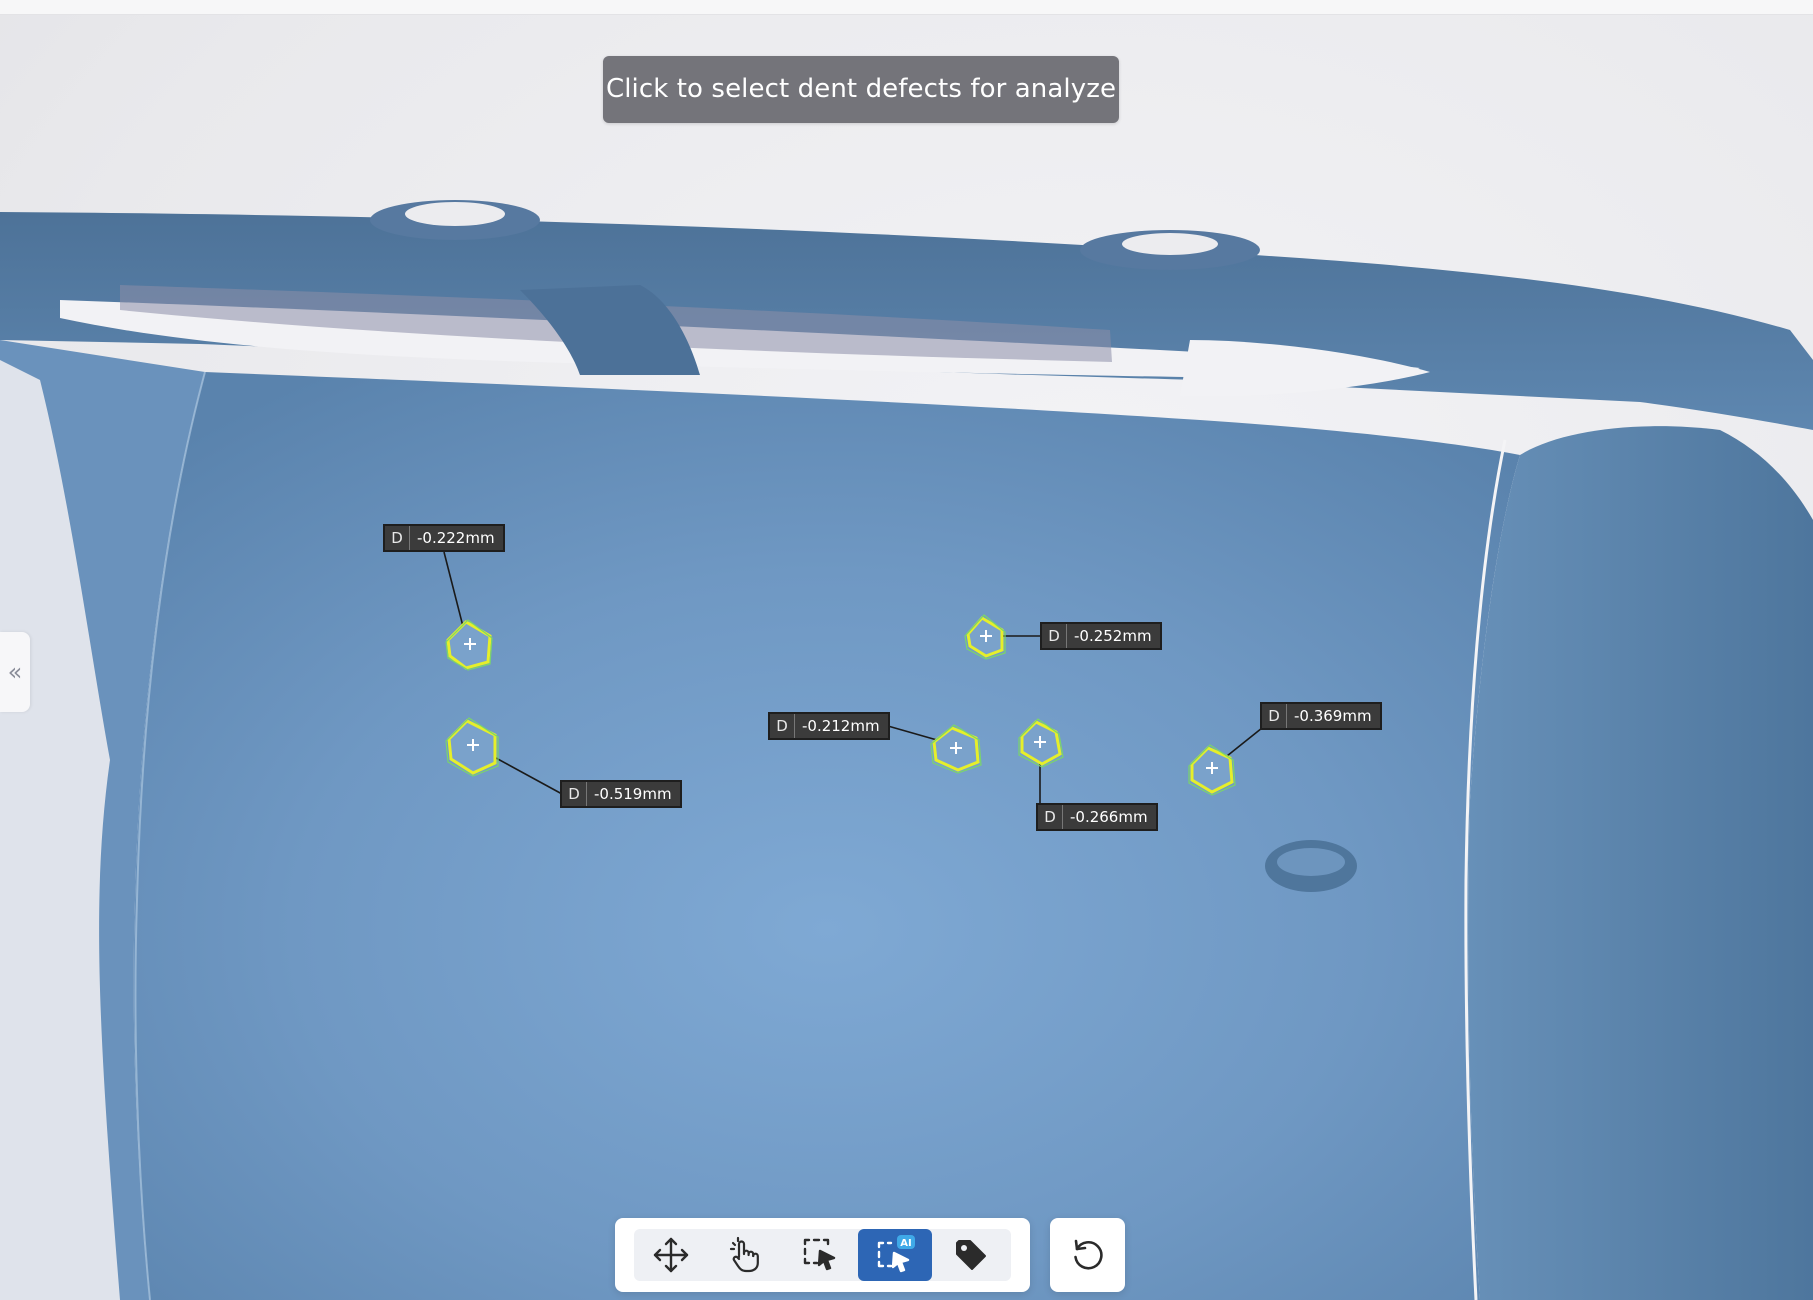 Image resolution: width=1813 pixels, height=1300 pixels. Describe the element at coordinates (633, 794) in the screenshot. I see `defect-depth-value: -0.519mm` at that location.